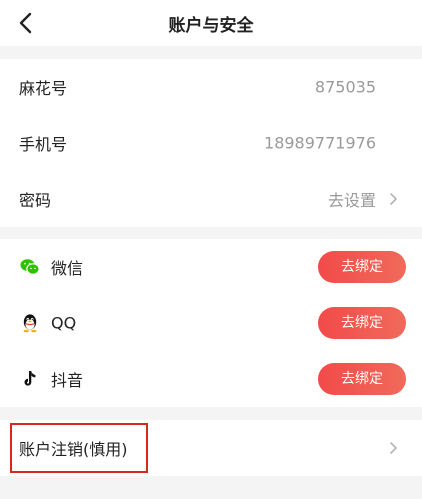  I want to click on social-row-wechat: 微信 去绑定, so click(211, 267).